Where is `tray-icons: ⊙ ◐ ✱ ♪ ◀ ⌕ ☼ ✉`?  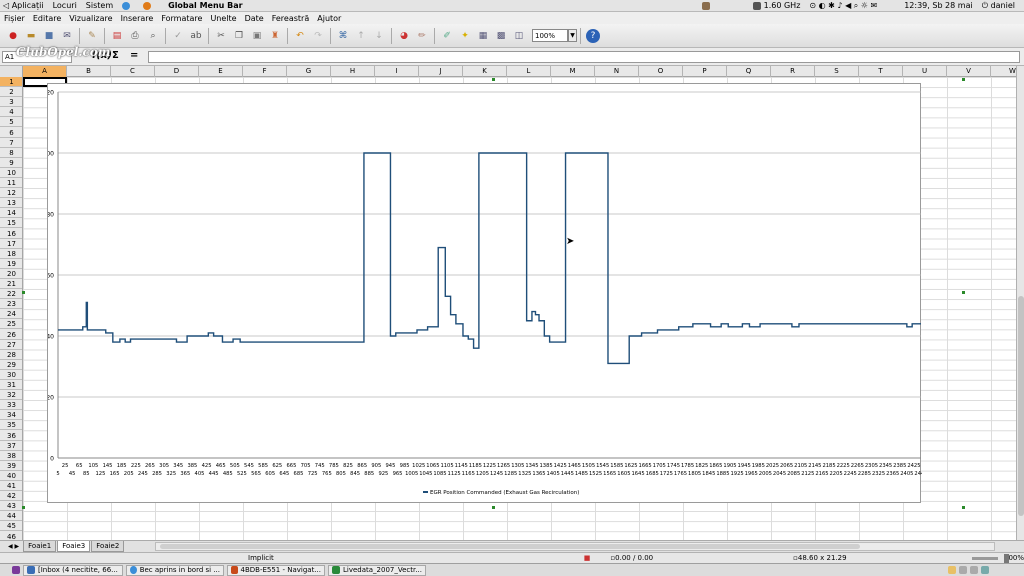
tray-icons: ⊙ ◐ ✱ ♪ ◀ ⌕ ☼ ✉ is located at coordinates (843, 6).